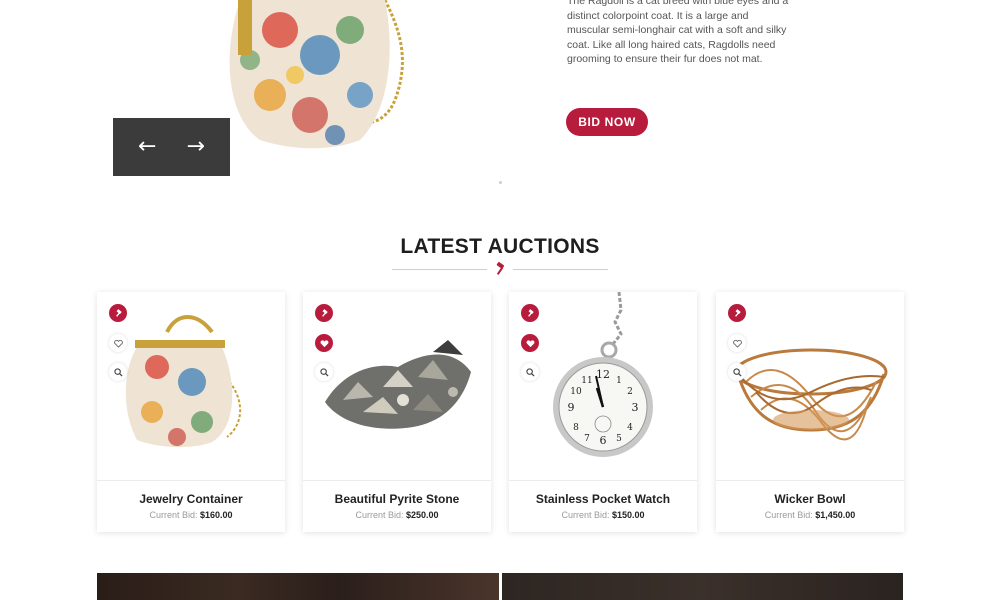 This screenshot has width=1000, height=600. I want to click on auction-card: Jewelry Container Current Bid: $160.00, so click(191, 412).